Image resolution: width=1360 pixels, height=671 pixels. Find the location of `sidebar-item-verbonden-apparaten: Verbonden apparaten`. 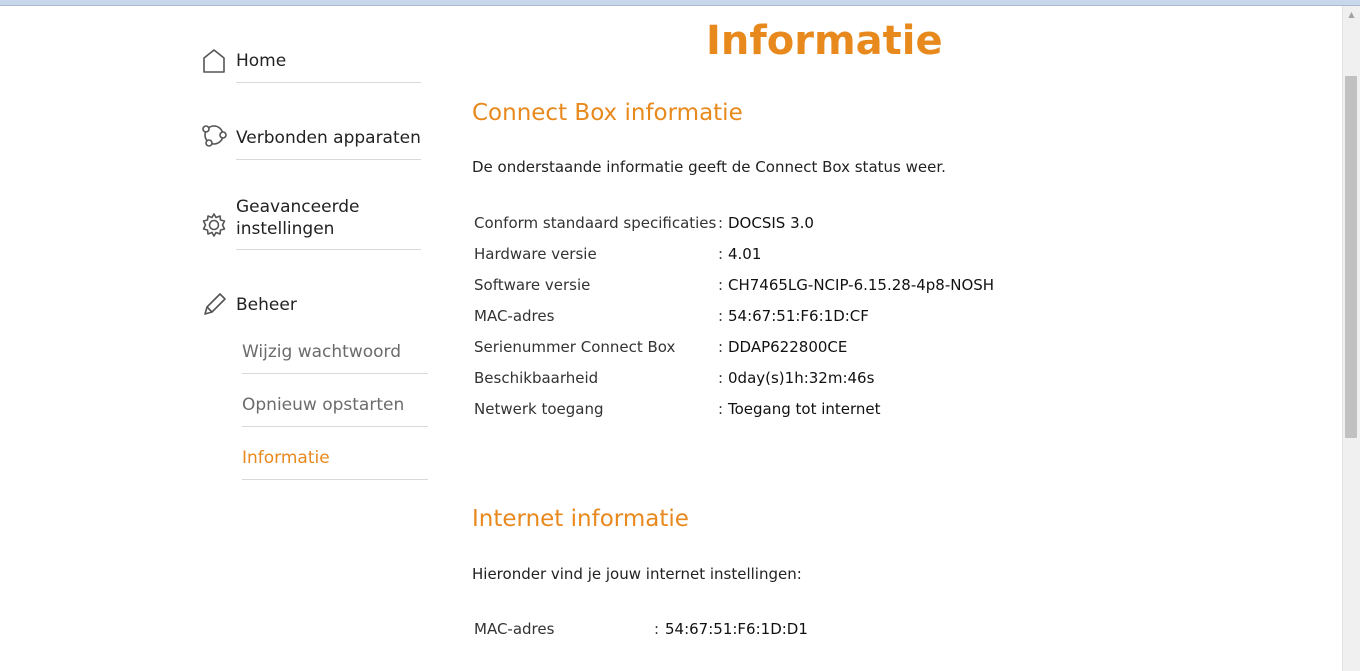

sidebar-item-verbonden-apparaten: Verbonden apparaten is located at coordinates (311, 140).